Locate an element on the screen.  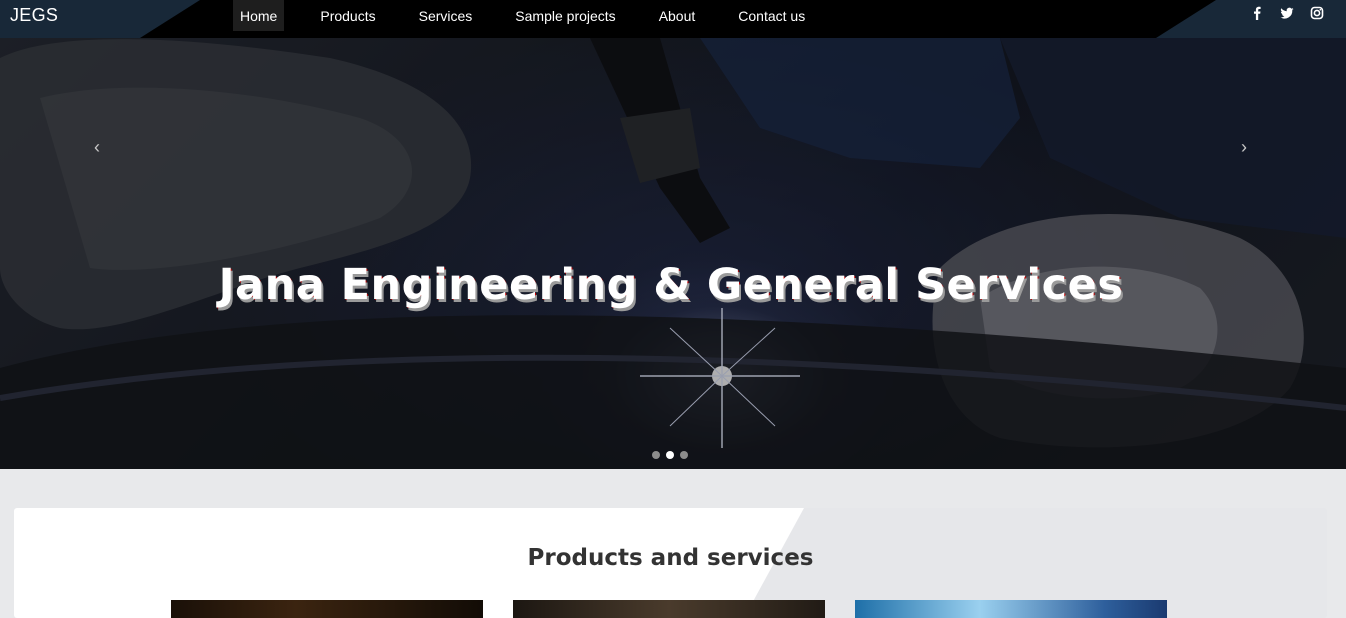
nav-link-products: Products is located at coordinates (347, 15).